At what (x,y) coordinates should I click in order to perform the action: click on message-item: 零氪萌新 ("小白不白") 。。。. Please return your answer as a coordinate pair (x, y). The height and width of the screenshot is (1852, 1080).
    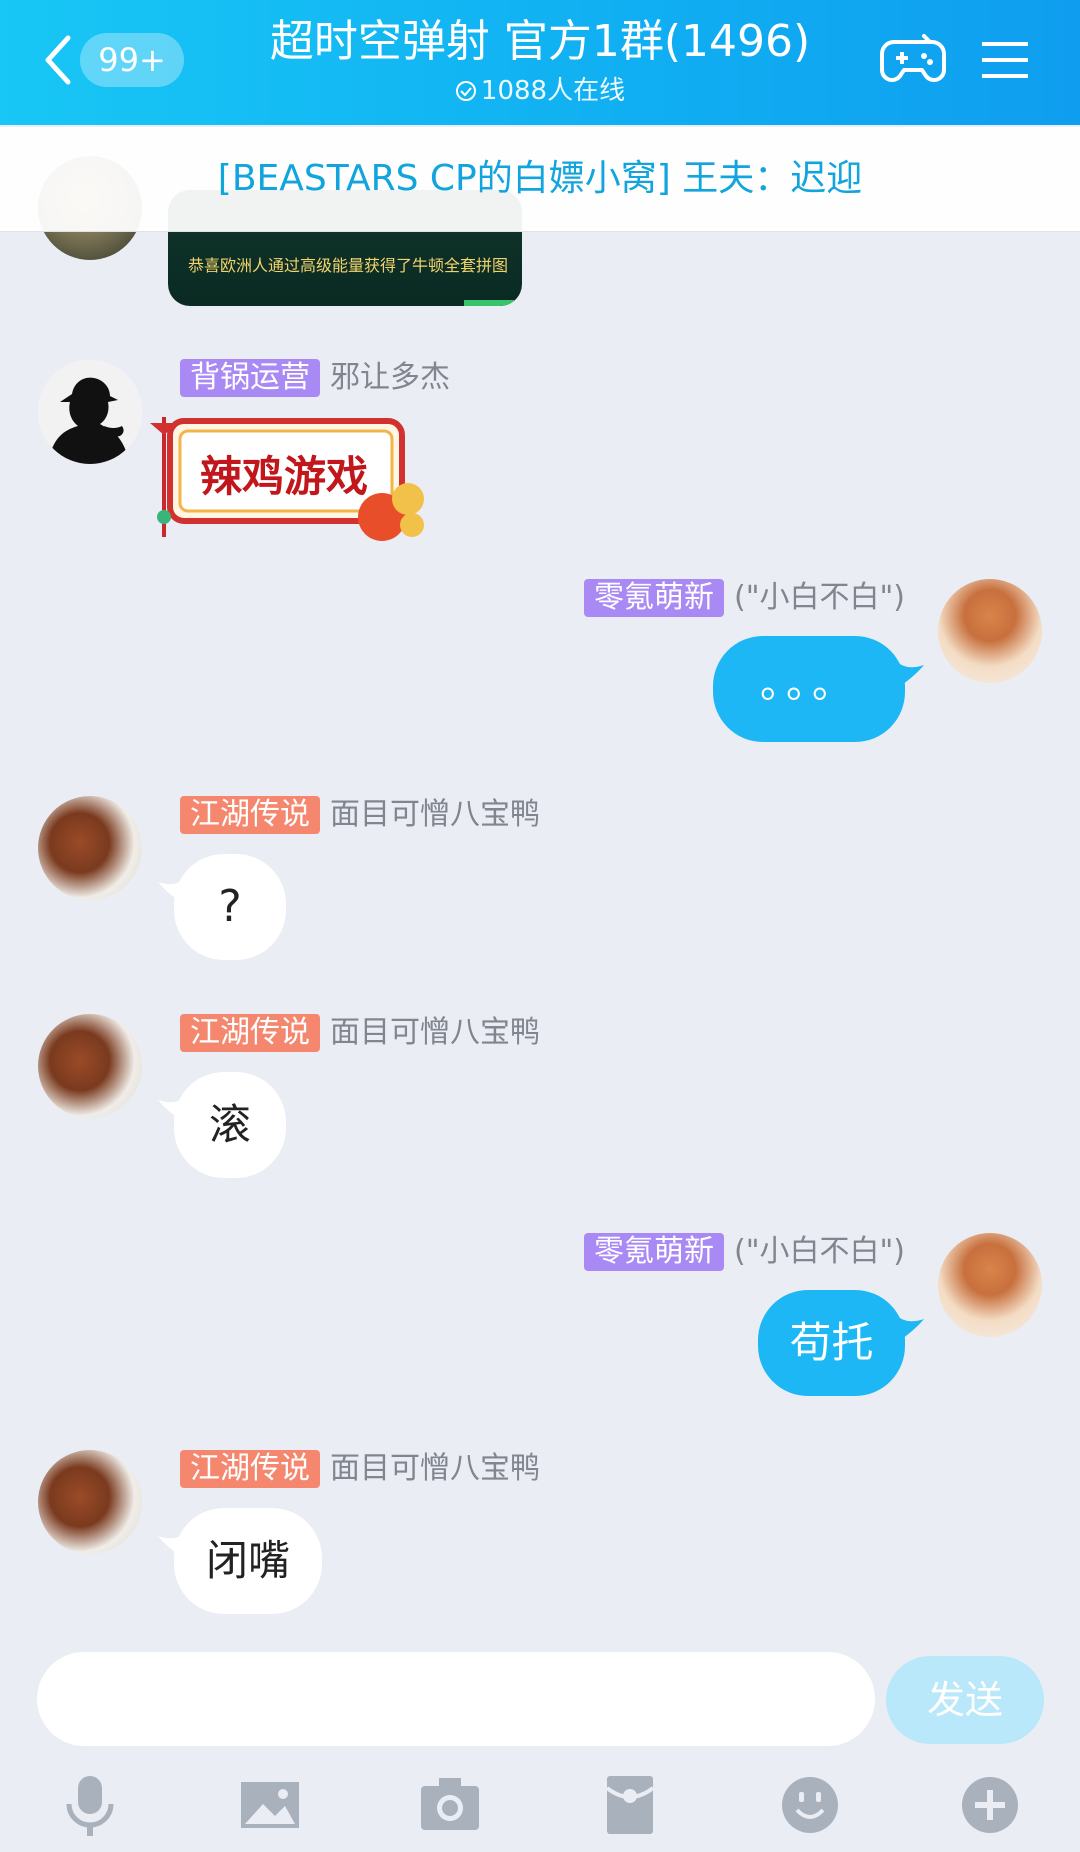
    Looking at the image, I should click on (540, 665).